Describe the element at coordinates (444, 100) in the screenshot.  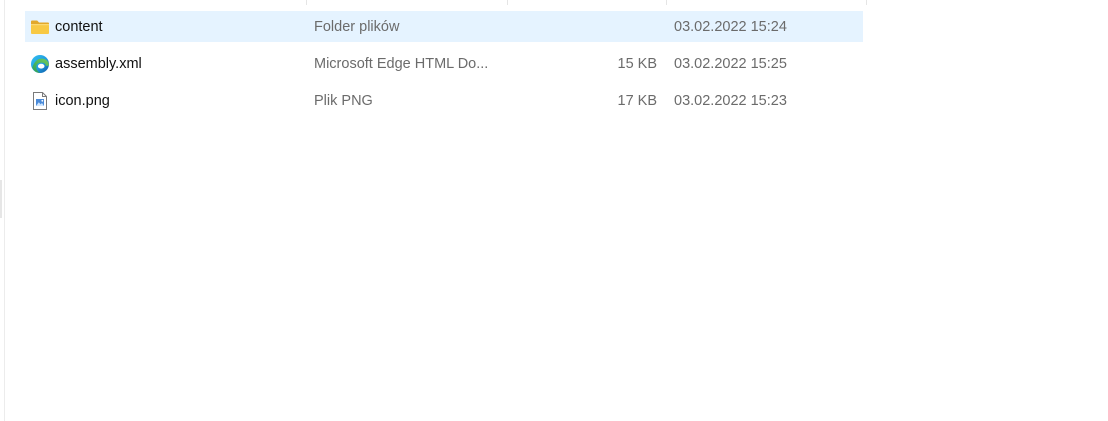
I see `file-row-icon-png: icon.png Plik PNG 17 KB 03.02.2022 15:23` at that location.